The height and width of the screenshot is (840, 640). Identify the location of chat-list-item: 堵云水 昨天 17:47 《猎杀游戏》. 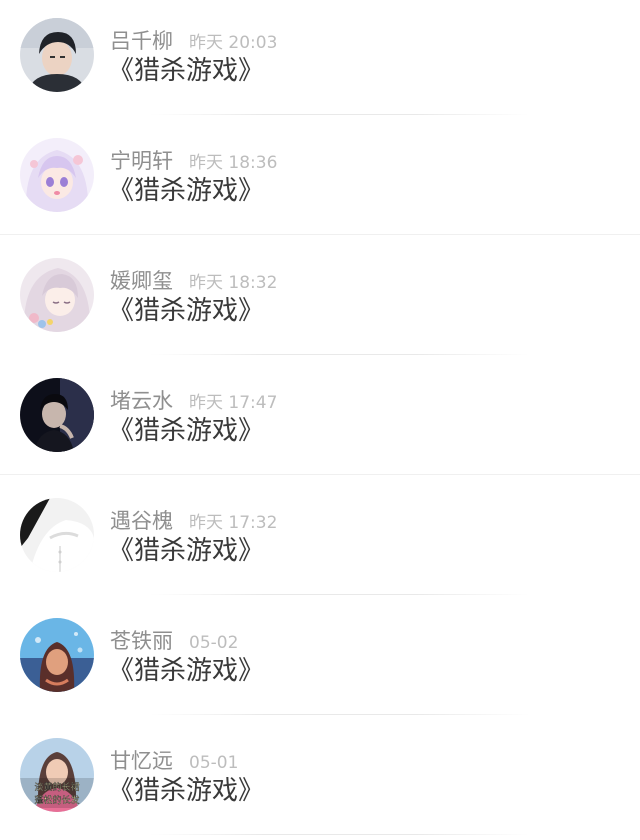
(320, 420).